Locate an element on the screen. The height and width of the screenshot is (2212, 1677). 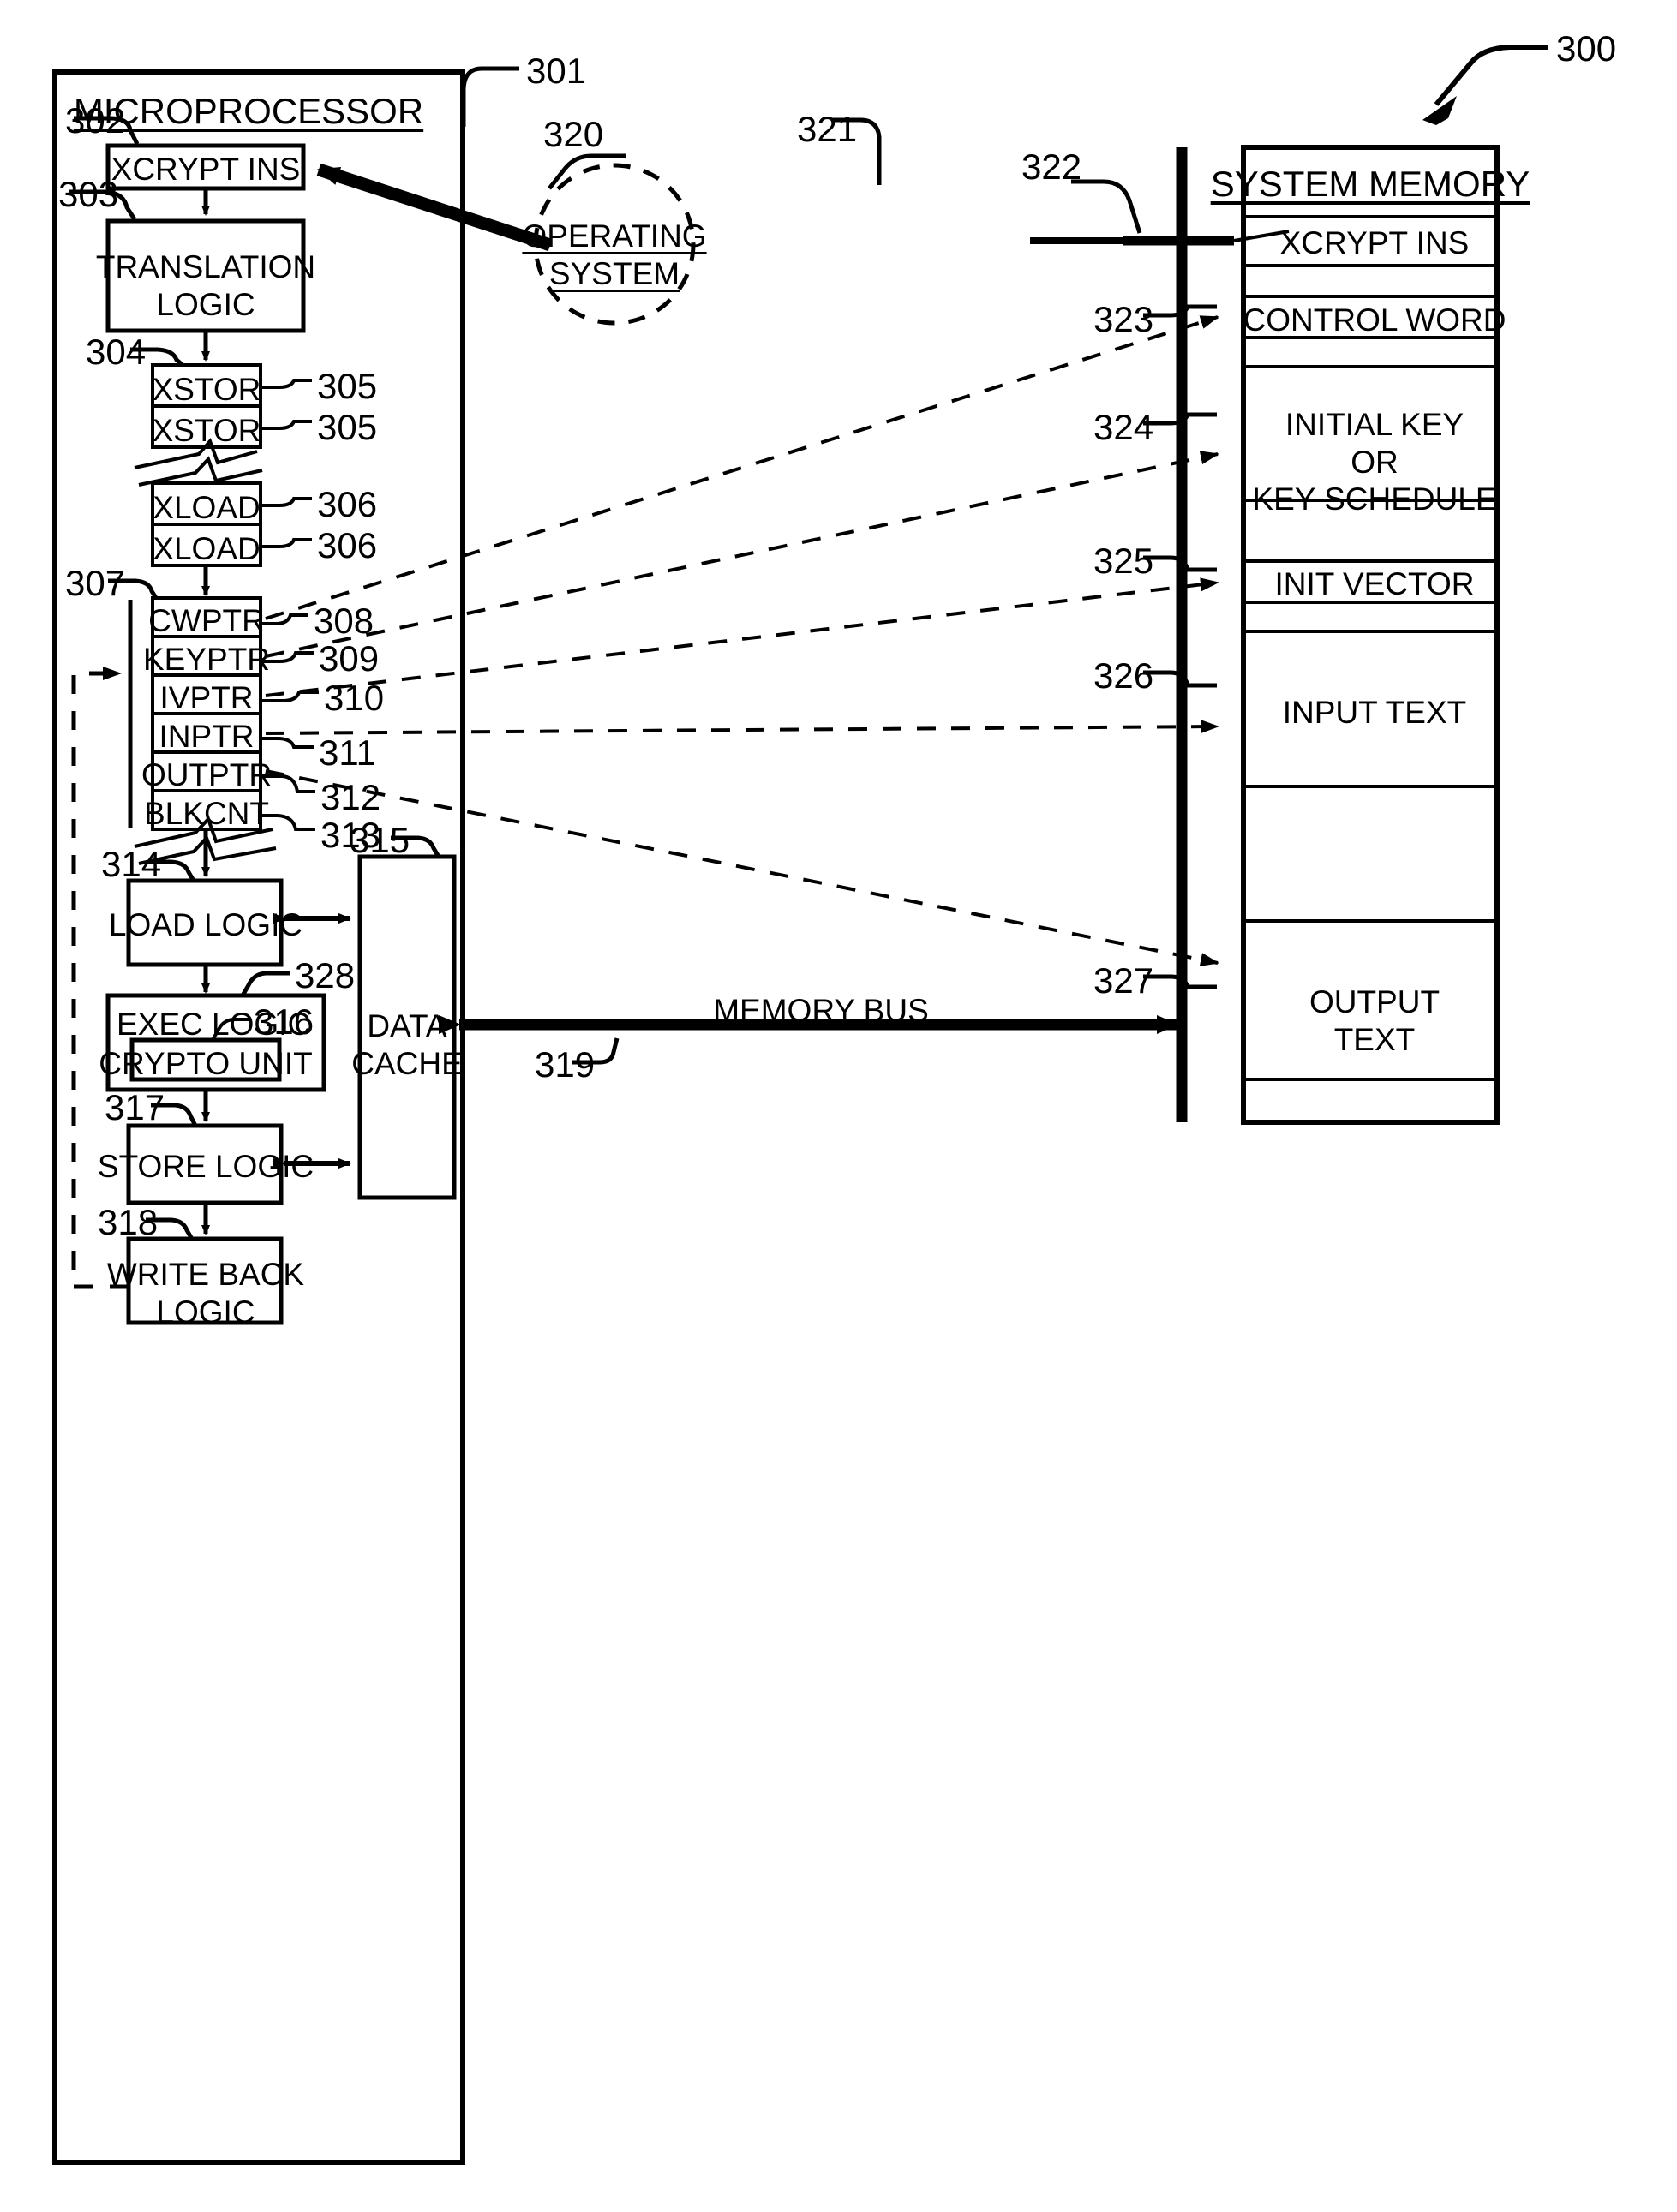
ref-311: 311 is located at coordinates (347, 752).